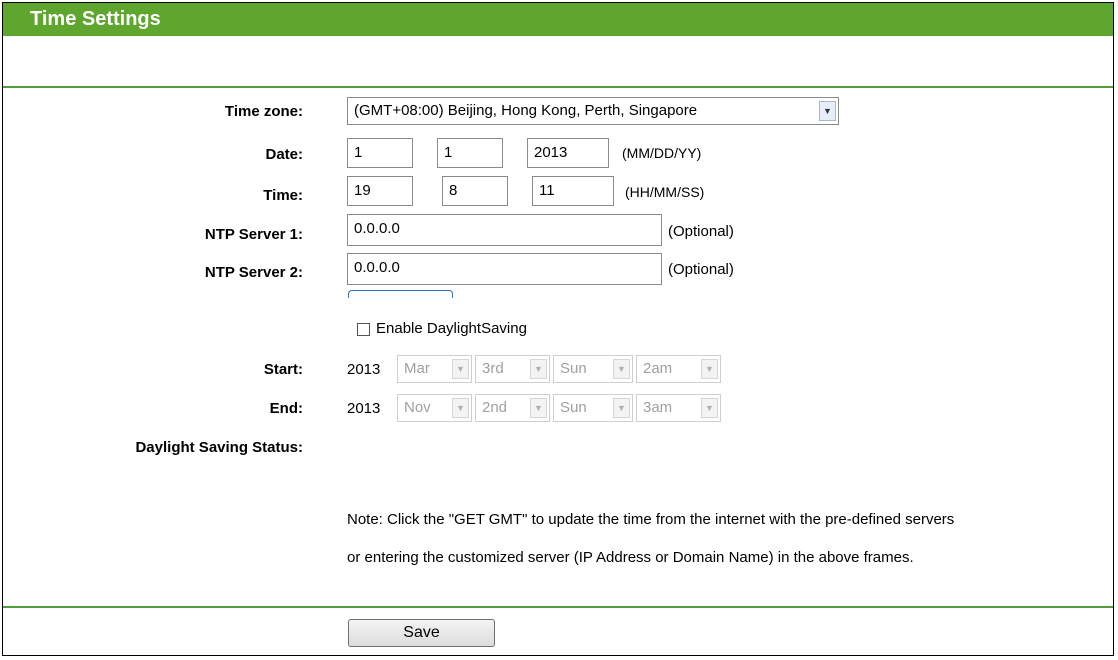 The image size is (1118, 660). I want to click on daylight-saving-status-label: Daylight Saving Status:, so click(219, 447).